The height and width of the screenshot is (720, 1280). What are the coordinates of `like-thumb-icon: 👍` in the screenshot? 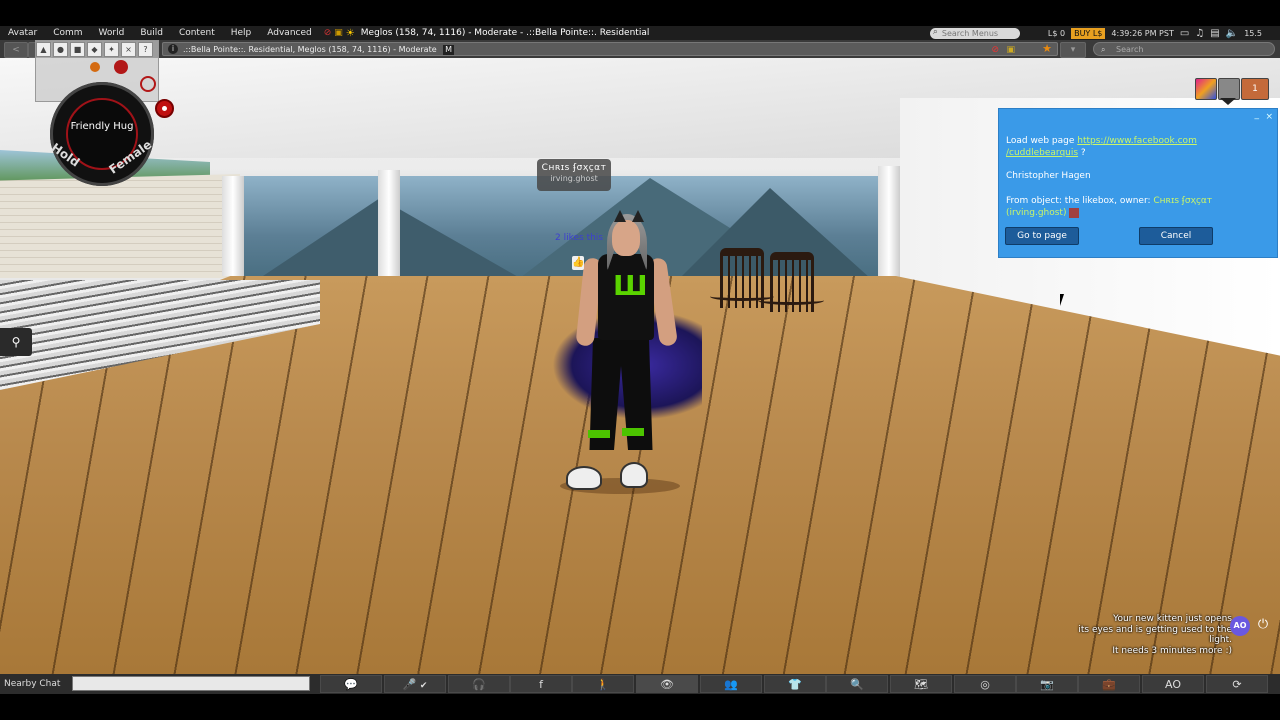 It's located at (578, 263).